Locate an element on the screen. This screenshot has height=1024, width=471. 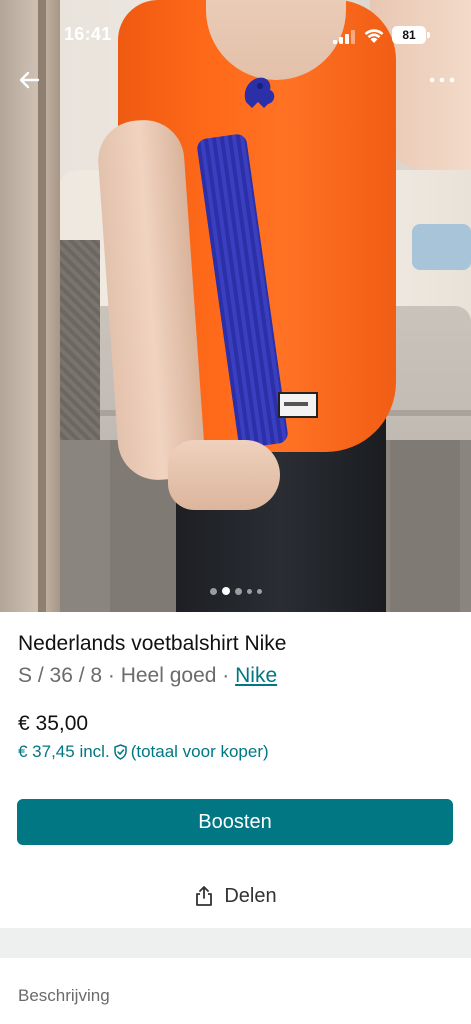
product-title: Nederlands voetbalshirt Nike is located at coordinates (152, 643).